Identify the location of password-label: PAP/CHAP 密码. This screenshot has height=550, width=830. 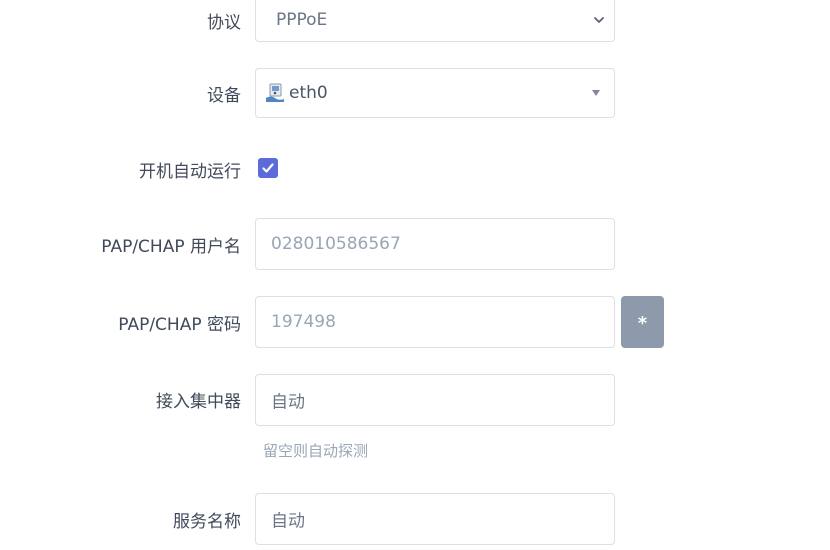
(179, 325).